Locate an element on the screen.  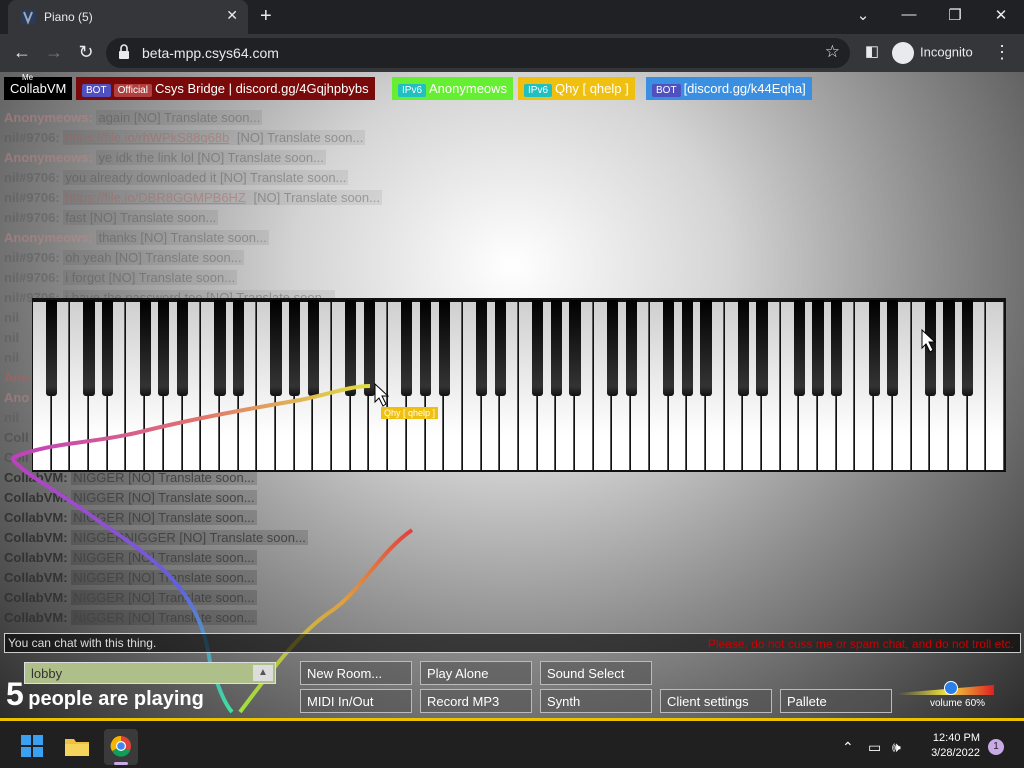
side-panel-icon: ◧ is located at coordinates (872, 51).